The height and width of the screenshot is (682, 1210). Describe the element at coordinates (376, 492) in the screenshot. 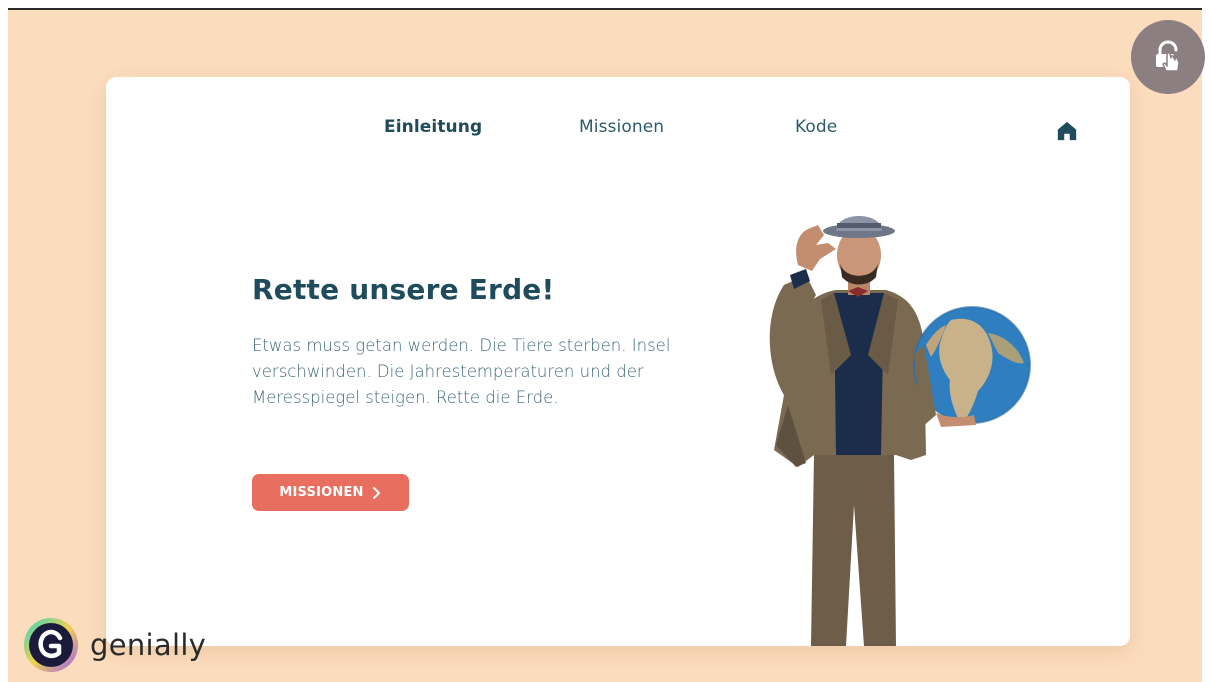

I see `chevron-right-icon` at that location.